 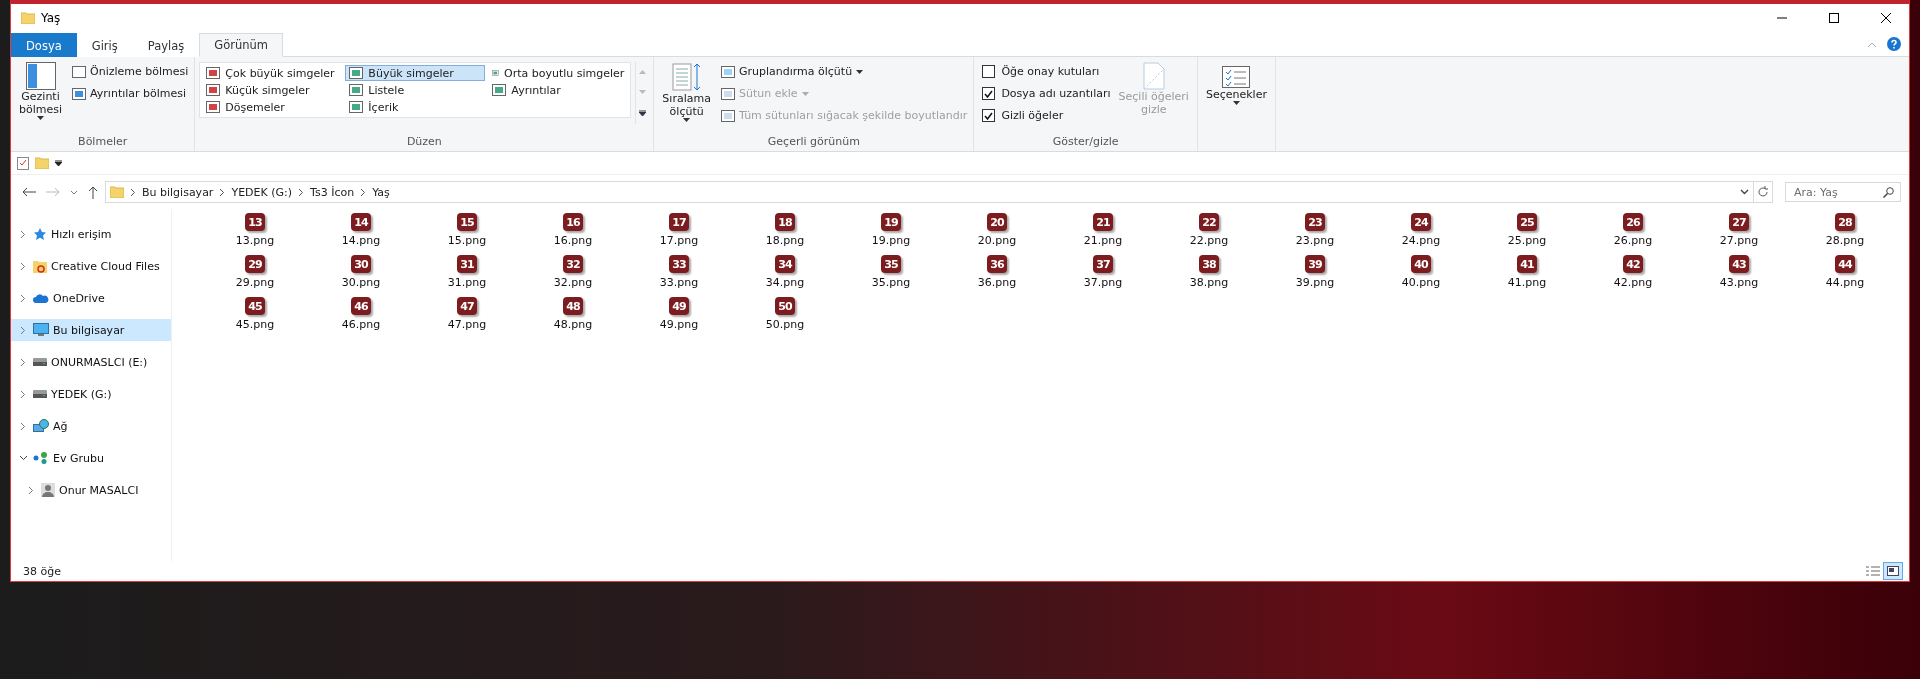 What do you see at coordinates (785, 324) in the screenshot?
I see `file-name: 50.png` at bounding box center [785, 324].